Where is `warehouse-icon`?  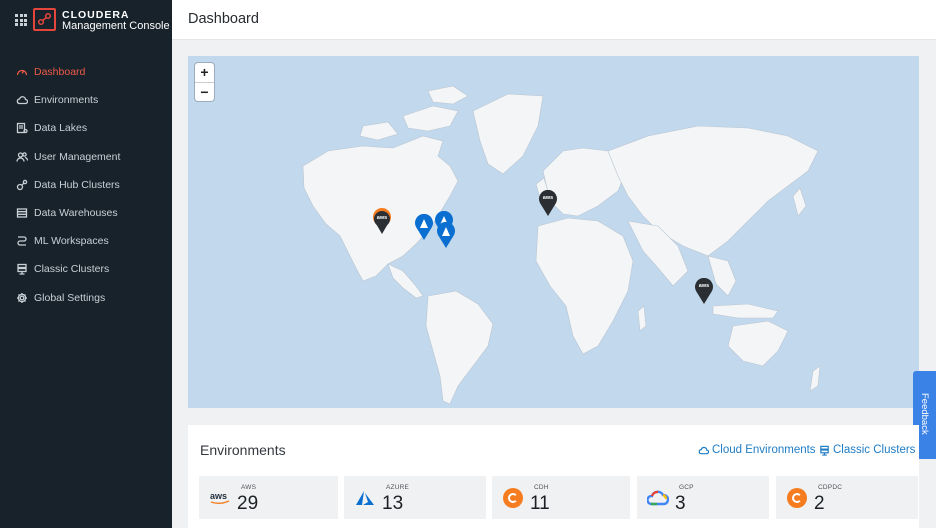
warehouse-icon is located at coordinates (22, 213).